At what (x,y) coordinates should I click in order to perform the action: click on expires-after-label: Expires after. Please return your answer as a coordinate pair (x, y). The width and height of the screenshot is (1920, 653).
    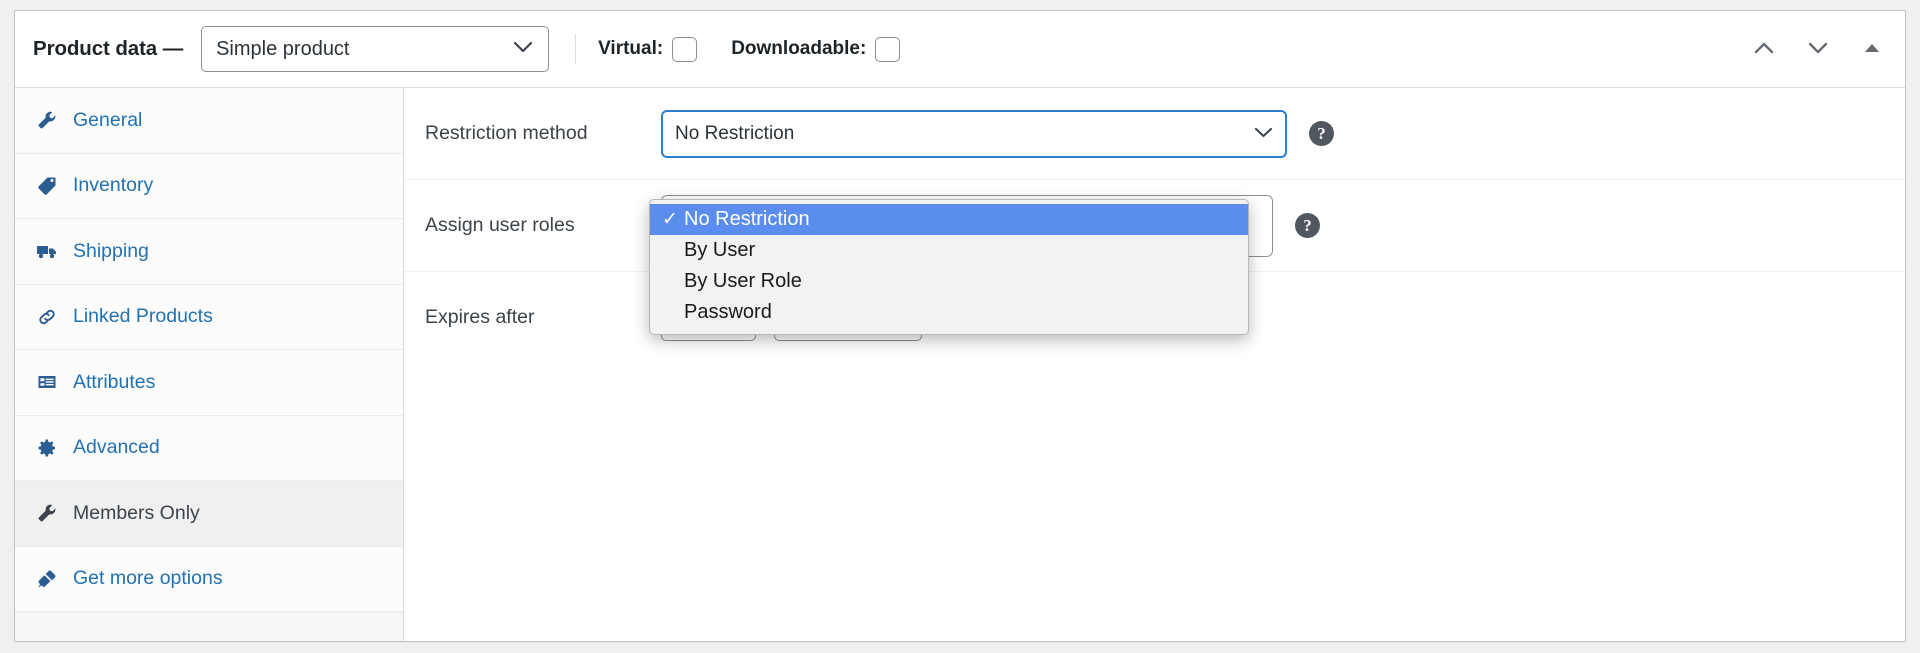
    Looking at the image, I should click on (480, 317).